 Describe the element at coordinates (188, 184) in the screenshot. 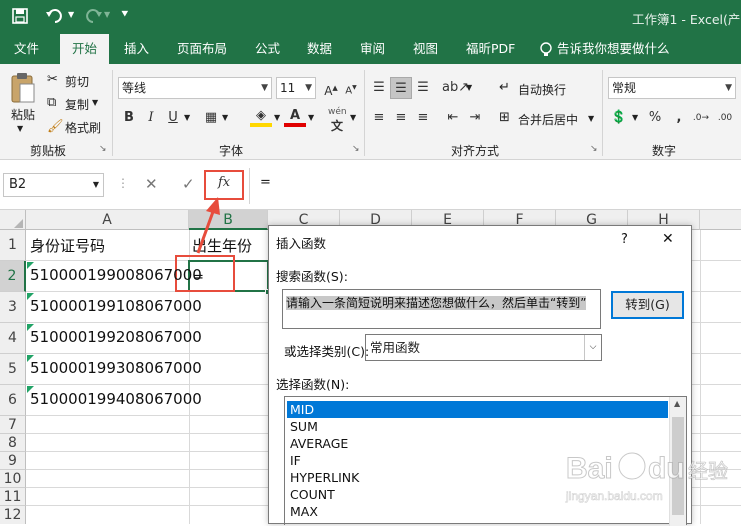

I see `enter-icon: ✓` at that location.